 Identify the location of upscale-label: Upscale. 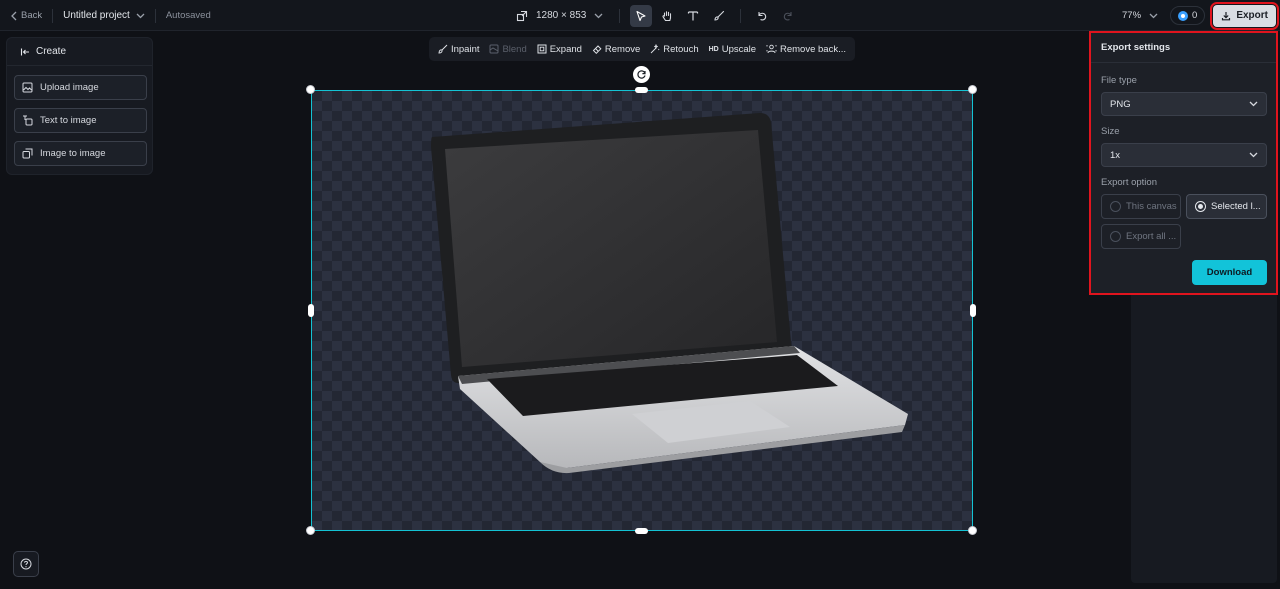
(739, 49).